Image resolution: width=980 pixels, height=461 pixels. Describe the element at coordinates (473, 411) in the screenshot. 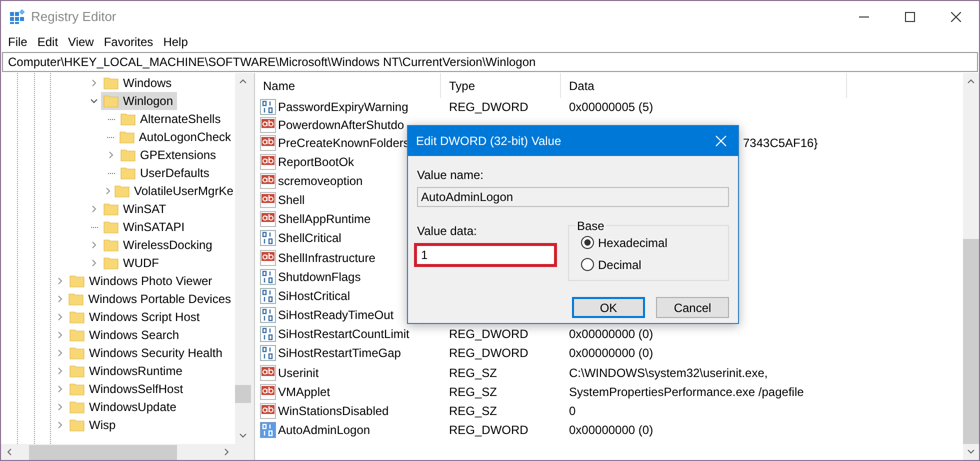

I see `value-type: REG_SZ` at that location.